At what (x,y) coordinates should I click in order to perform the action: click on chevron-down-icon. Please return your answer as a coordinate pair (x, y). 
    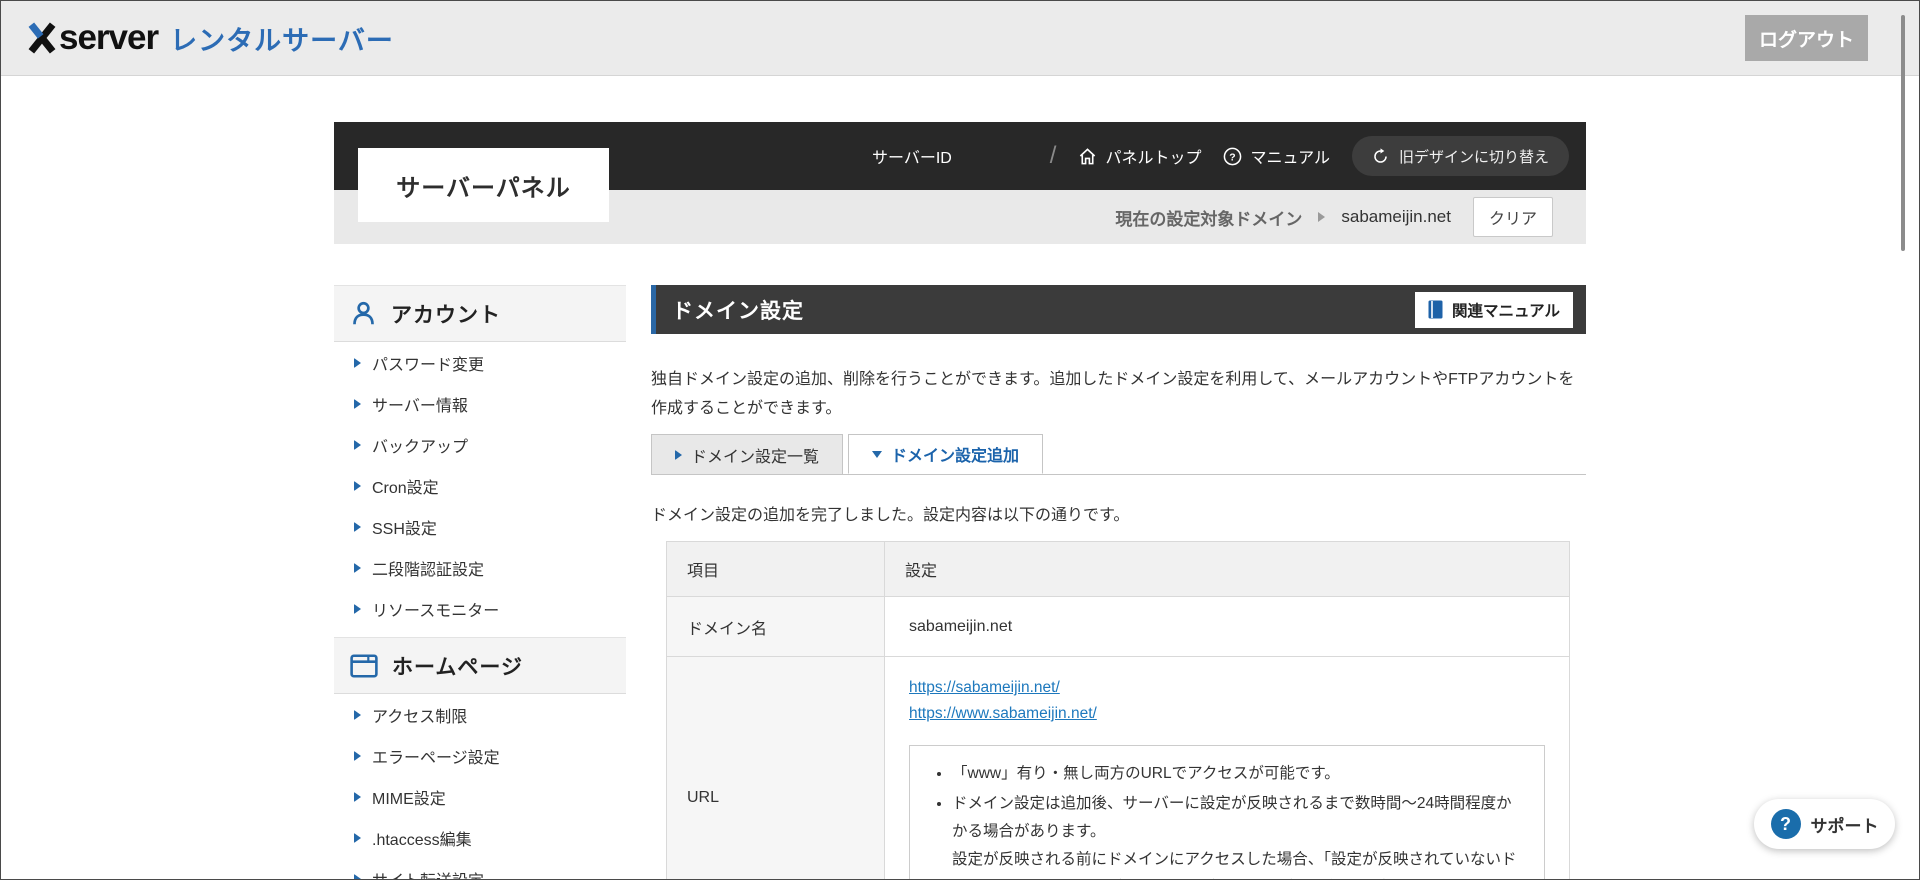
    Looking at the image, I should click on (877, 454).